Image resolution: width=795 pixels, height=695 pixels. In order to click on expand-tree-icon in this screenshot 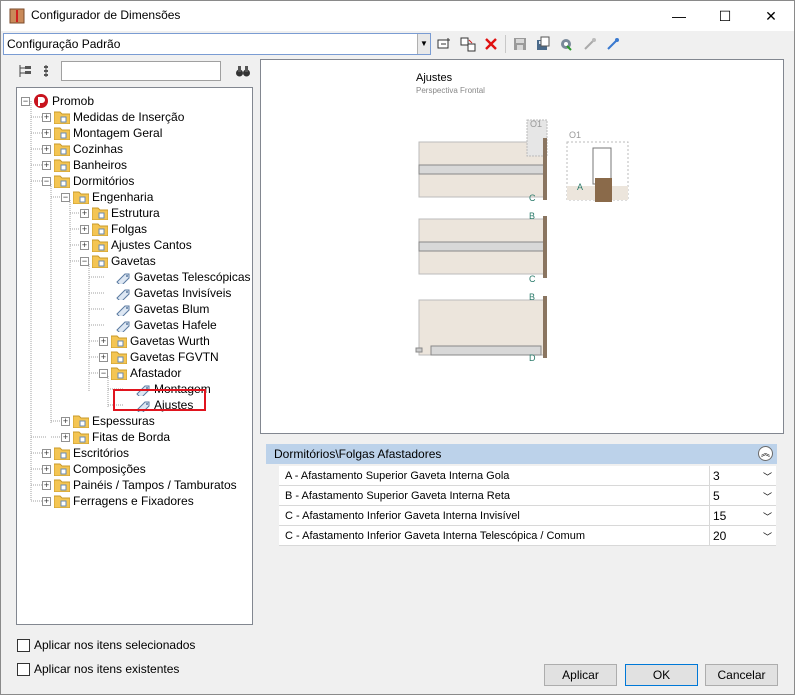, I will do `click(25, 71)`.